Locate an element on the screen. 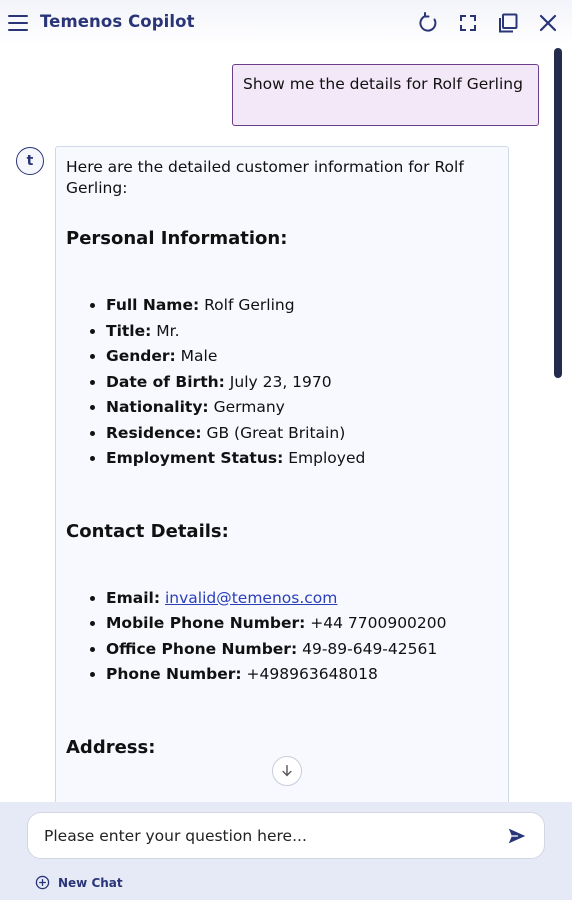  menu-icon is located at coordinates (18, 23).